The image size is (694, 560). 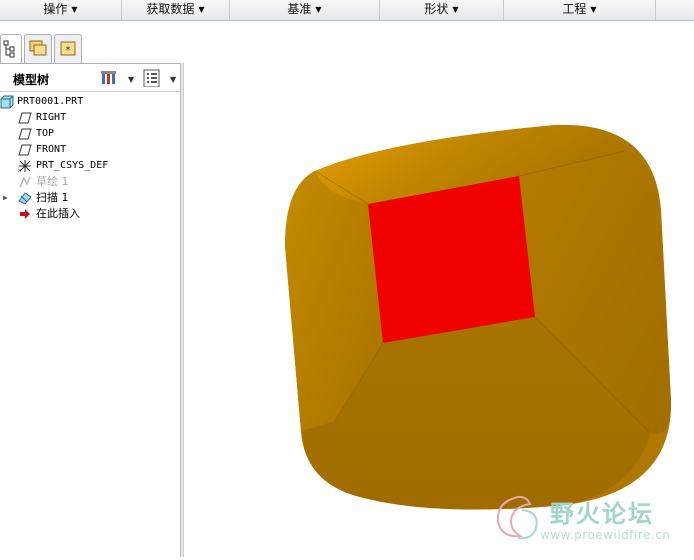 I want to click on model-tree-header: 模型树 ▼ ▼, so click(x=90, y=78).